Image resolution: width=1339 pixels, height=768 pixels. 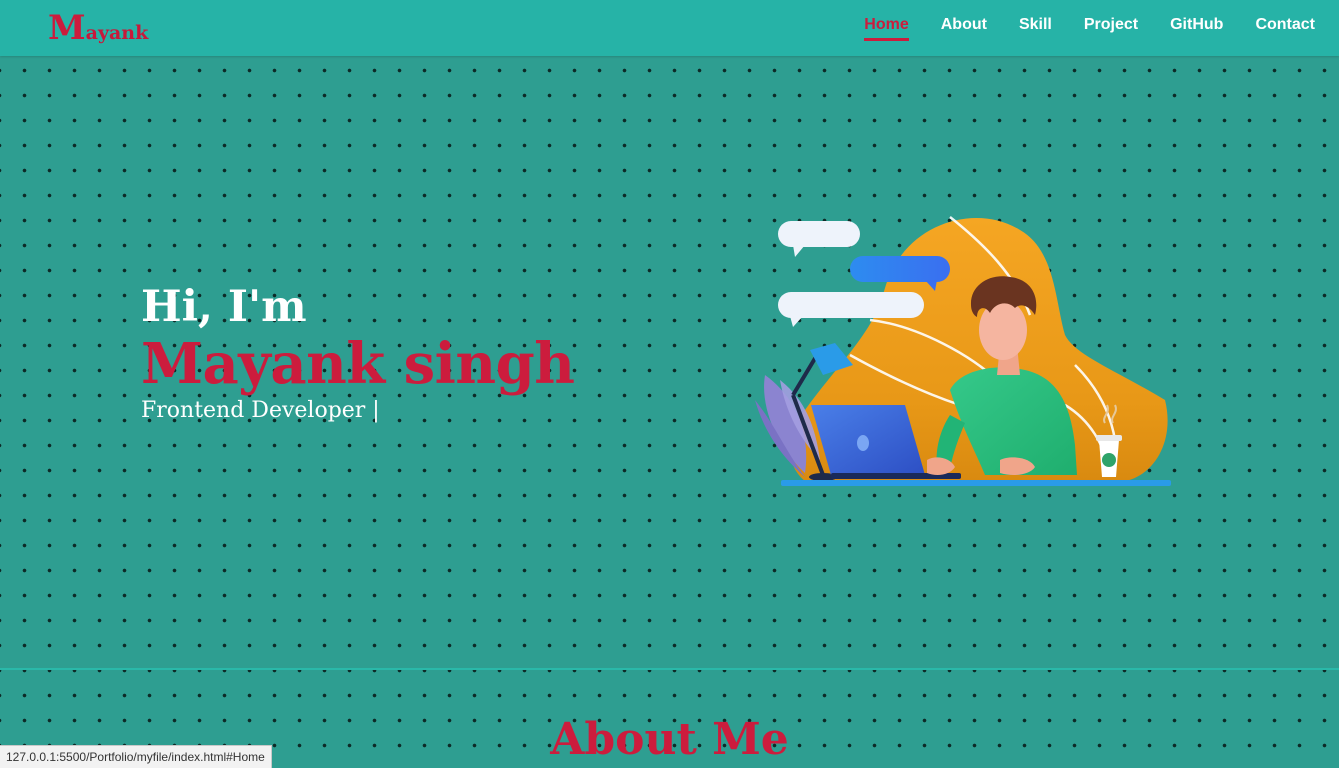 I want to click on brand-logo: Mayank, so click(x=98, y=28).